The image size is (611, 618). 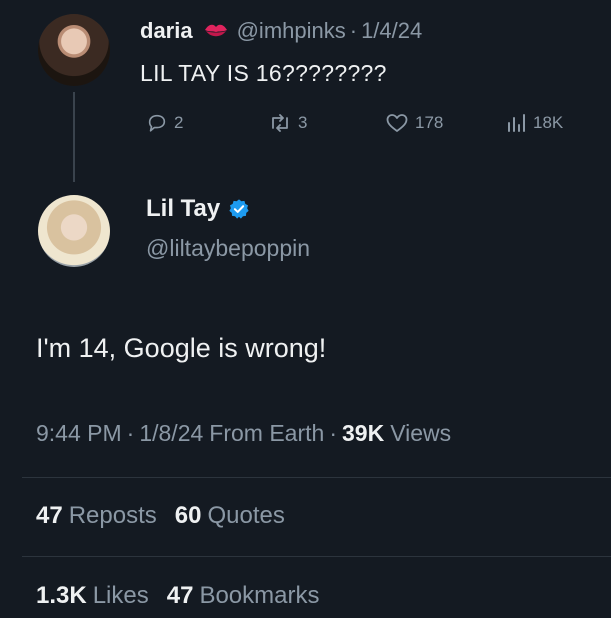 What do you see at coordinates (291, 31) in the screenshot?
I see `reply-handle: @imhpinks` at bounding box center [291, 31].